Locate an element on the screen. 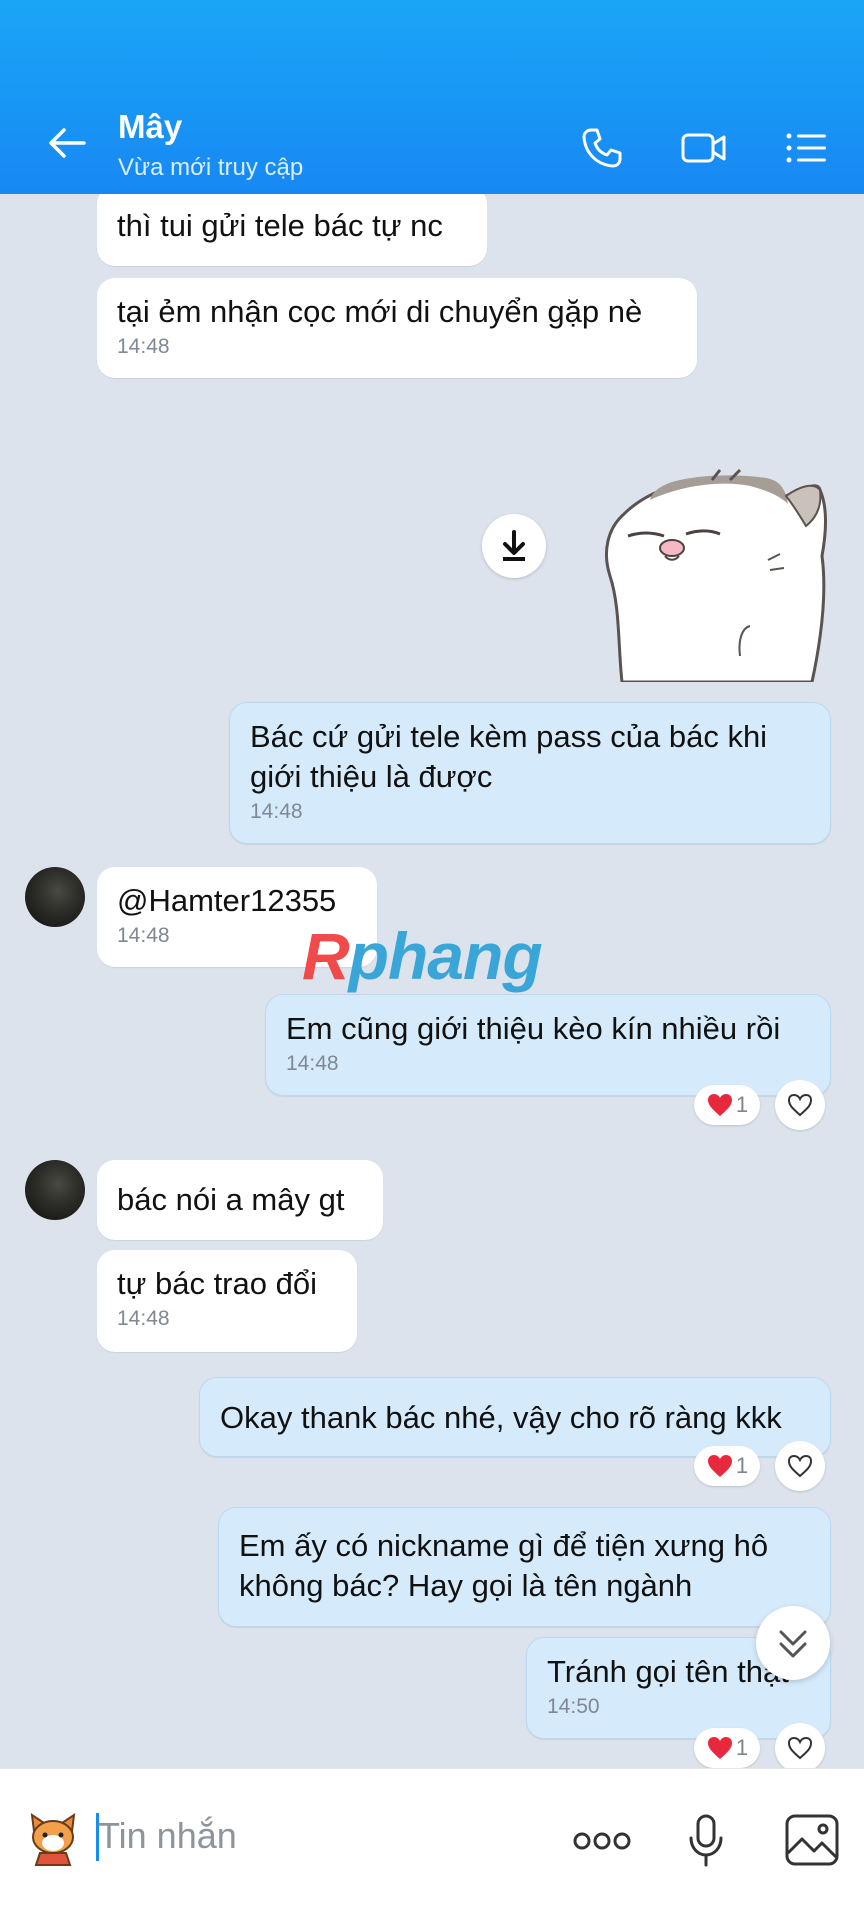 Image resolution: width=864 pixels, height=1921 pixels. download-button is located at coordinates (514, 546).